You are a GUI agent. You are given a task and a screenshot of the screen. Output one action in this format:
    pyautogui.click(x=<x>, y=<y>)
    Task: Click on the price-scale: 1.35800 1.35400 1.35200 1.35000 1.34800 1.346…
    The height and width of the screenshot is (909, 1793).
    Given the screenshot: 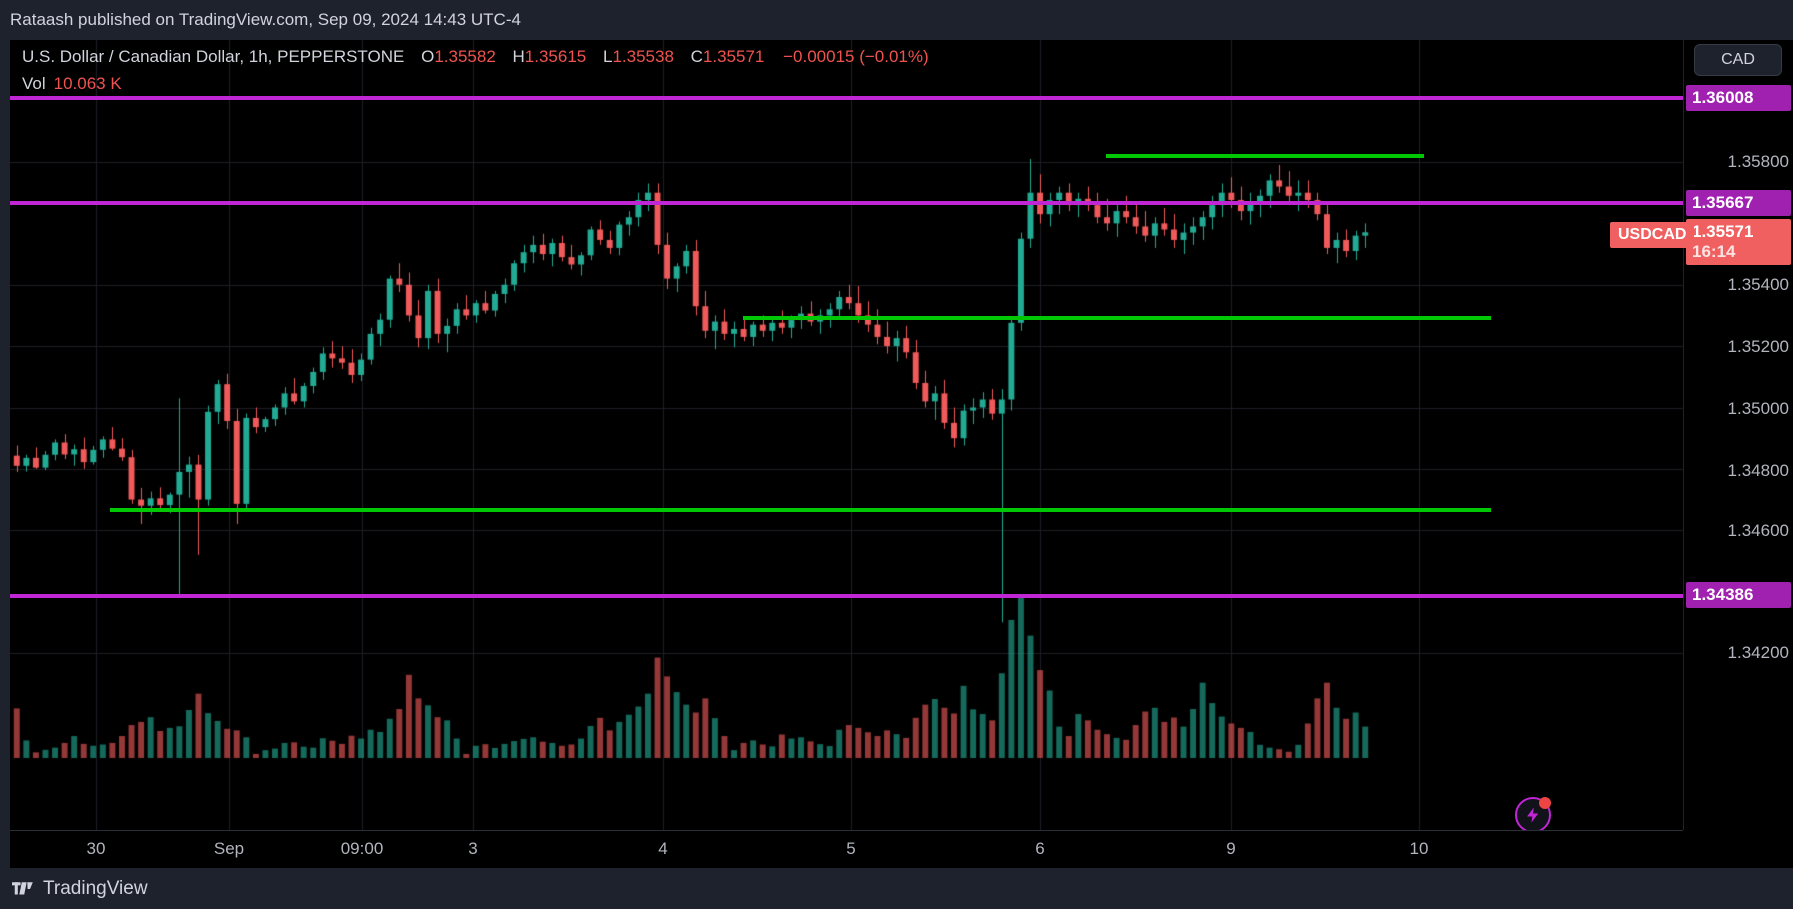 What is the action you would take?
    pyautogui.click(x=1738, y=435)
    